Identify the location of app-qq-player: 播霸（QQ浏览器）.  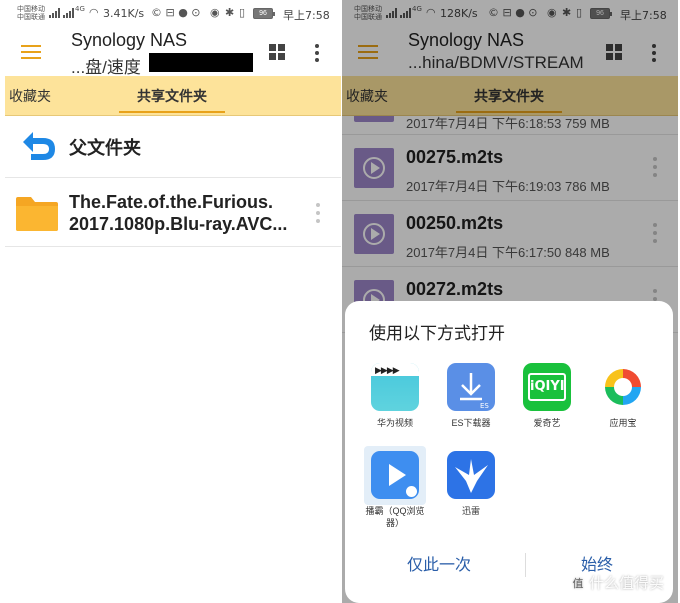
(395, 490).